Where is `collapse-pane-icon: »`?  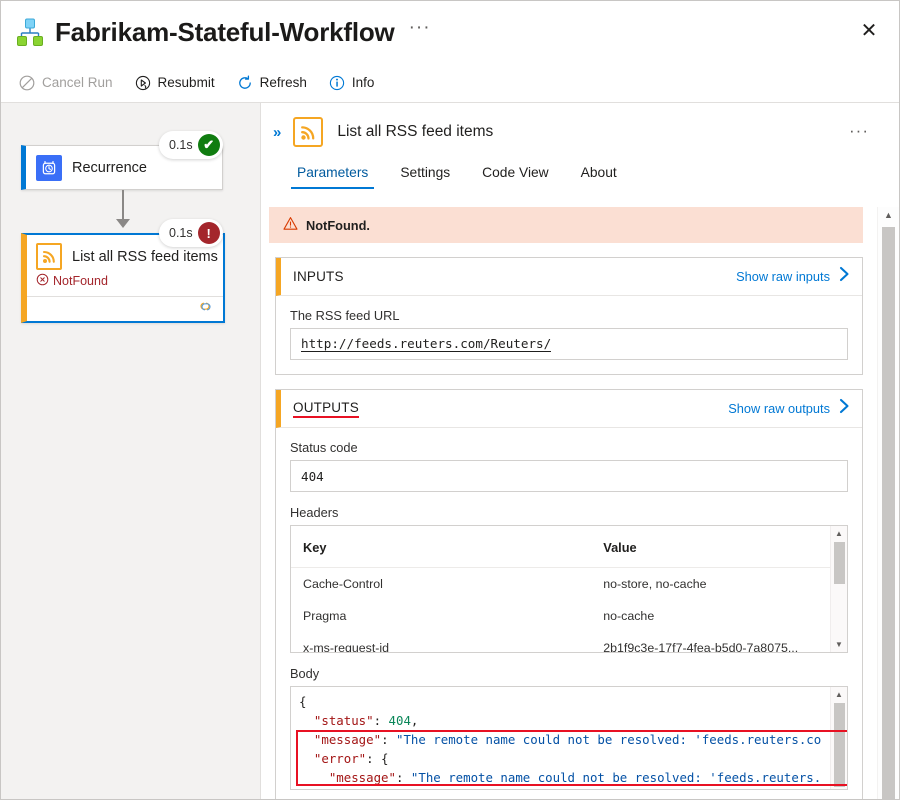
collapse-pane-icon: » is located at coordinates (277, 132).